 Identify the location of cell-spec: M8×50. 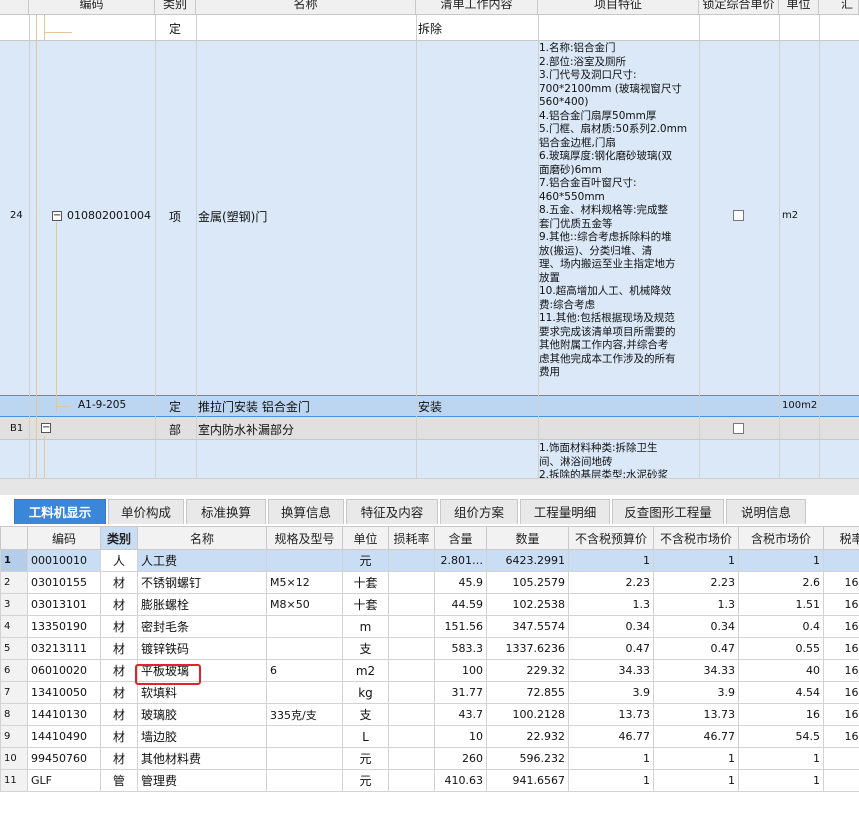
(304, 604).